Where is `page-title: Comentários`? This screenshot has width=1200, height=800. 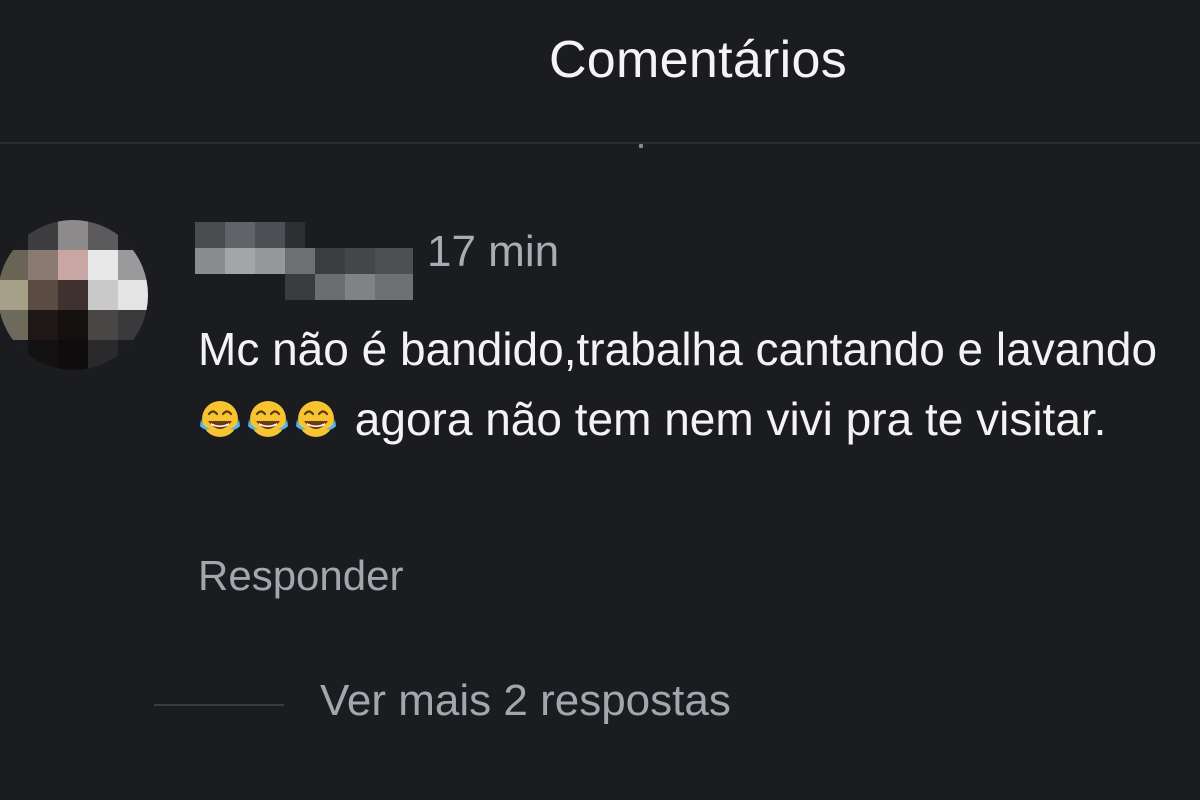 page-title: Comentários is located at coordinates (698, 60).